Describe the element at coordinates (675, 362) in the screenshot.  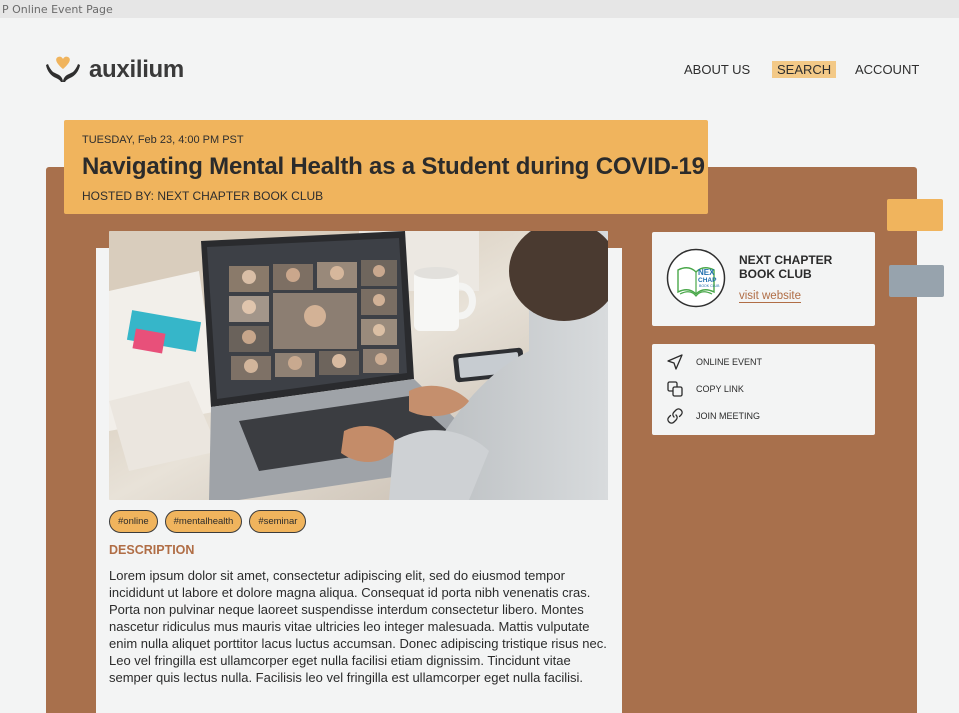
I see `navigation-arrow-icon` at that location.